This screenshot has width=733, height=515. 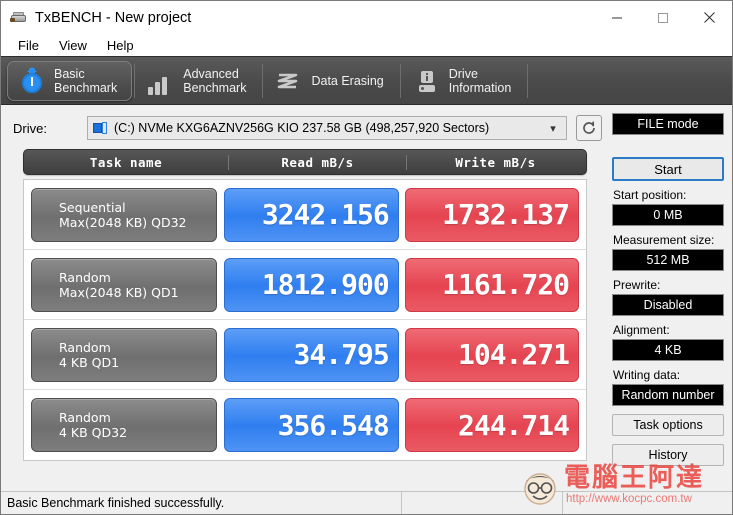 I want to click on write-value: 104.271, so click(x=491, y=354).